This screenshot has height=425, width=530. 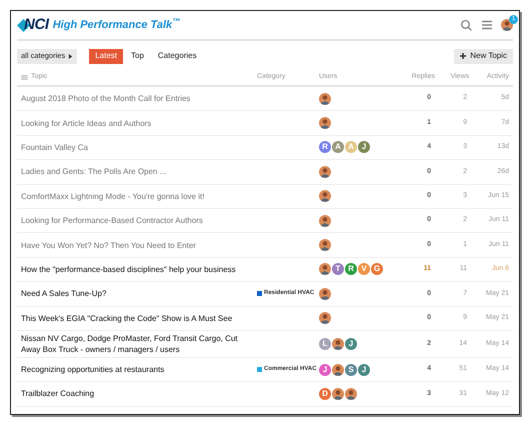 I want to click on list-icon, so click(x=24, y=77).